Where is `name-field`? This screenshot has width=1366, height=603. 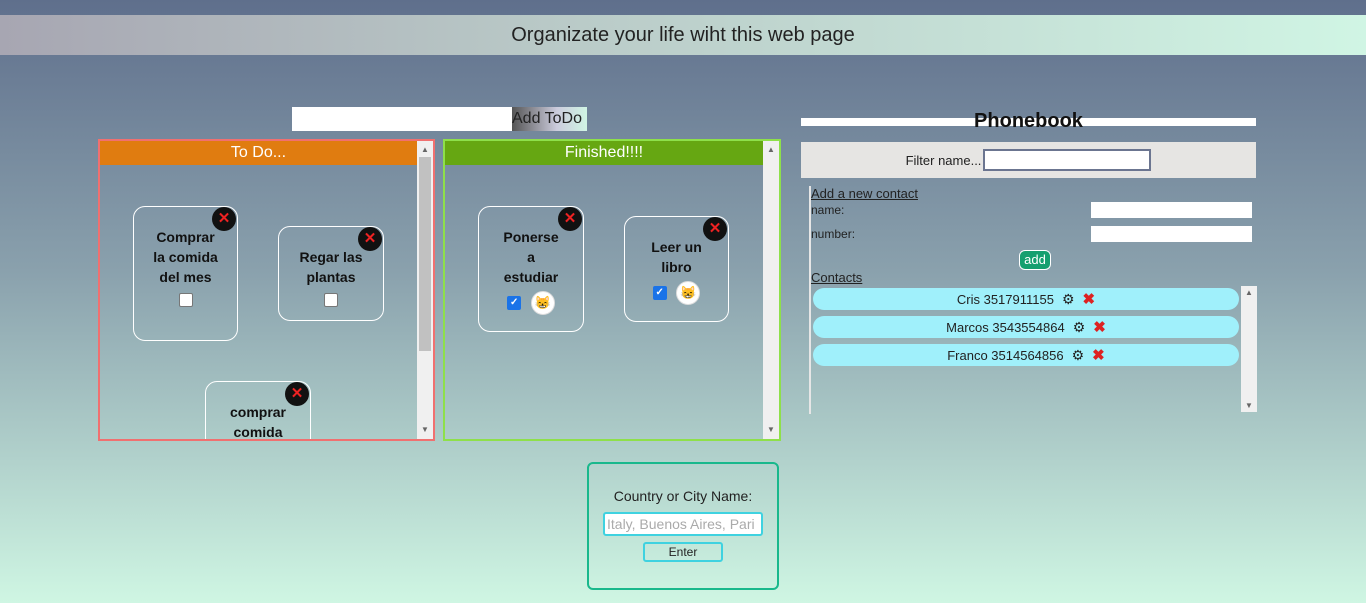
name-field is located at coordinates (1171, 210).